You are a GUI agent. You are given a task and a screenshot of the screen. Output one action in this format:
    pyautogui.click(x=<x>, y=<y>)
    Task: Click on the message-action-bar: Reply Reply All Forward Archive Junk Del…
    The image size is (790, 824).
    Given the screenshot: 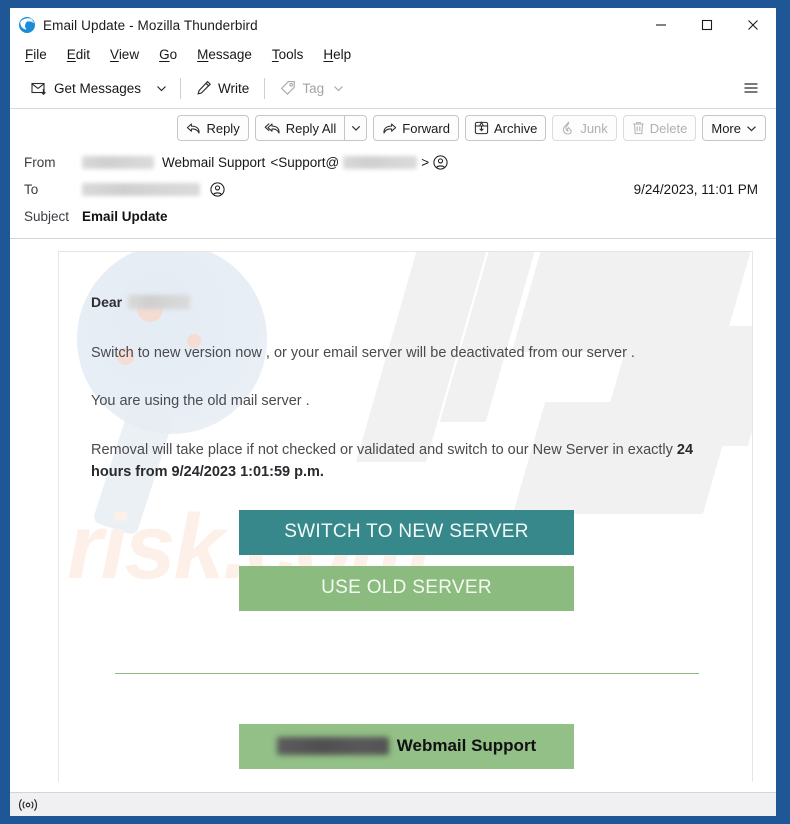 What is the action you would take?
    pyautogui.click(x=393, y=128)
    